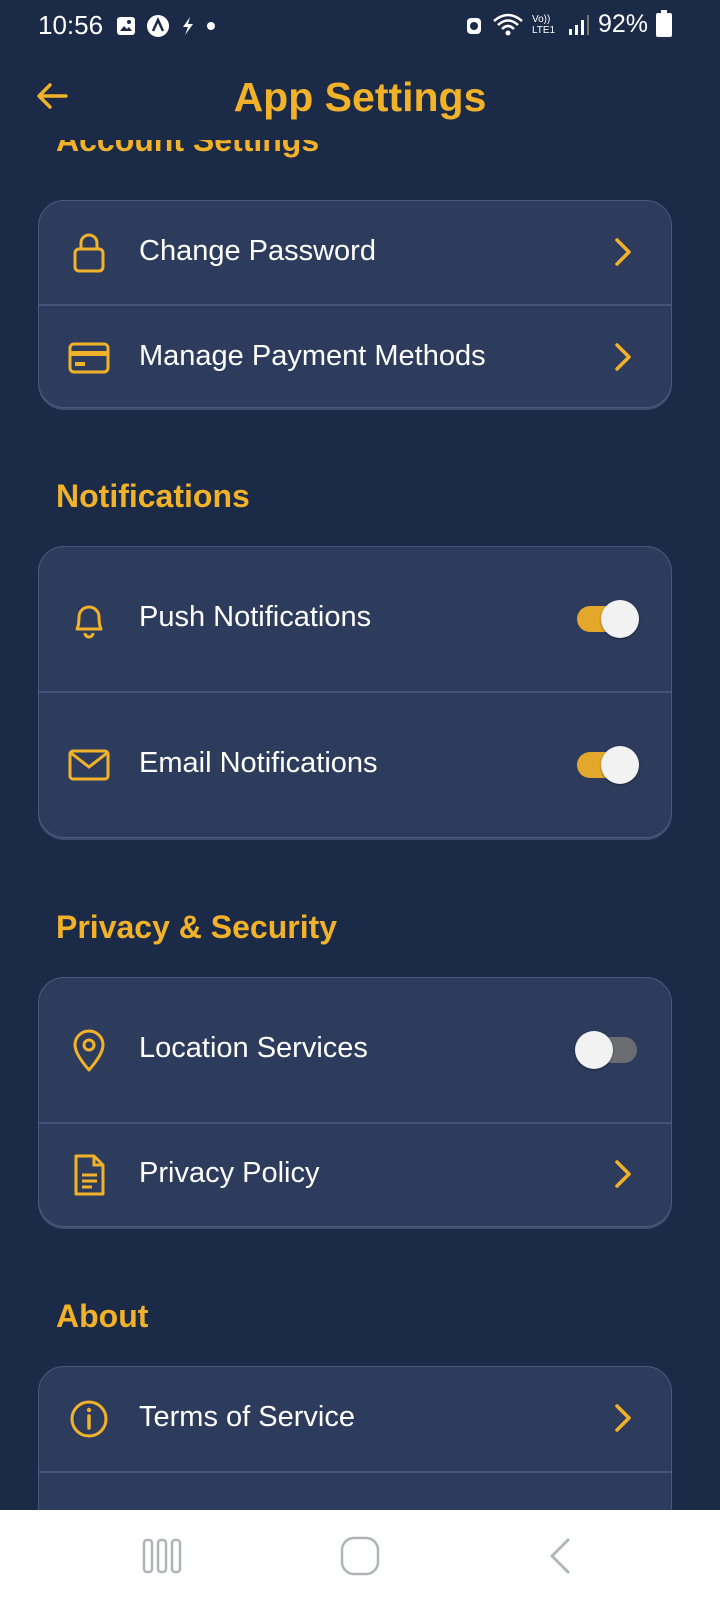 Image resolution: width=720 pixels, height=1600 pixels. I want to click on row-manage-payment-methods: Manage Payment Methods, so click(355, 355).